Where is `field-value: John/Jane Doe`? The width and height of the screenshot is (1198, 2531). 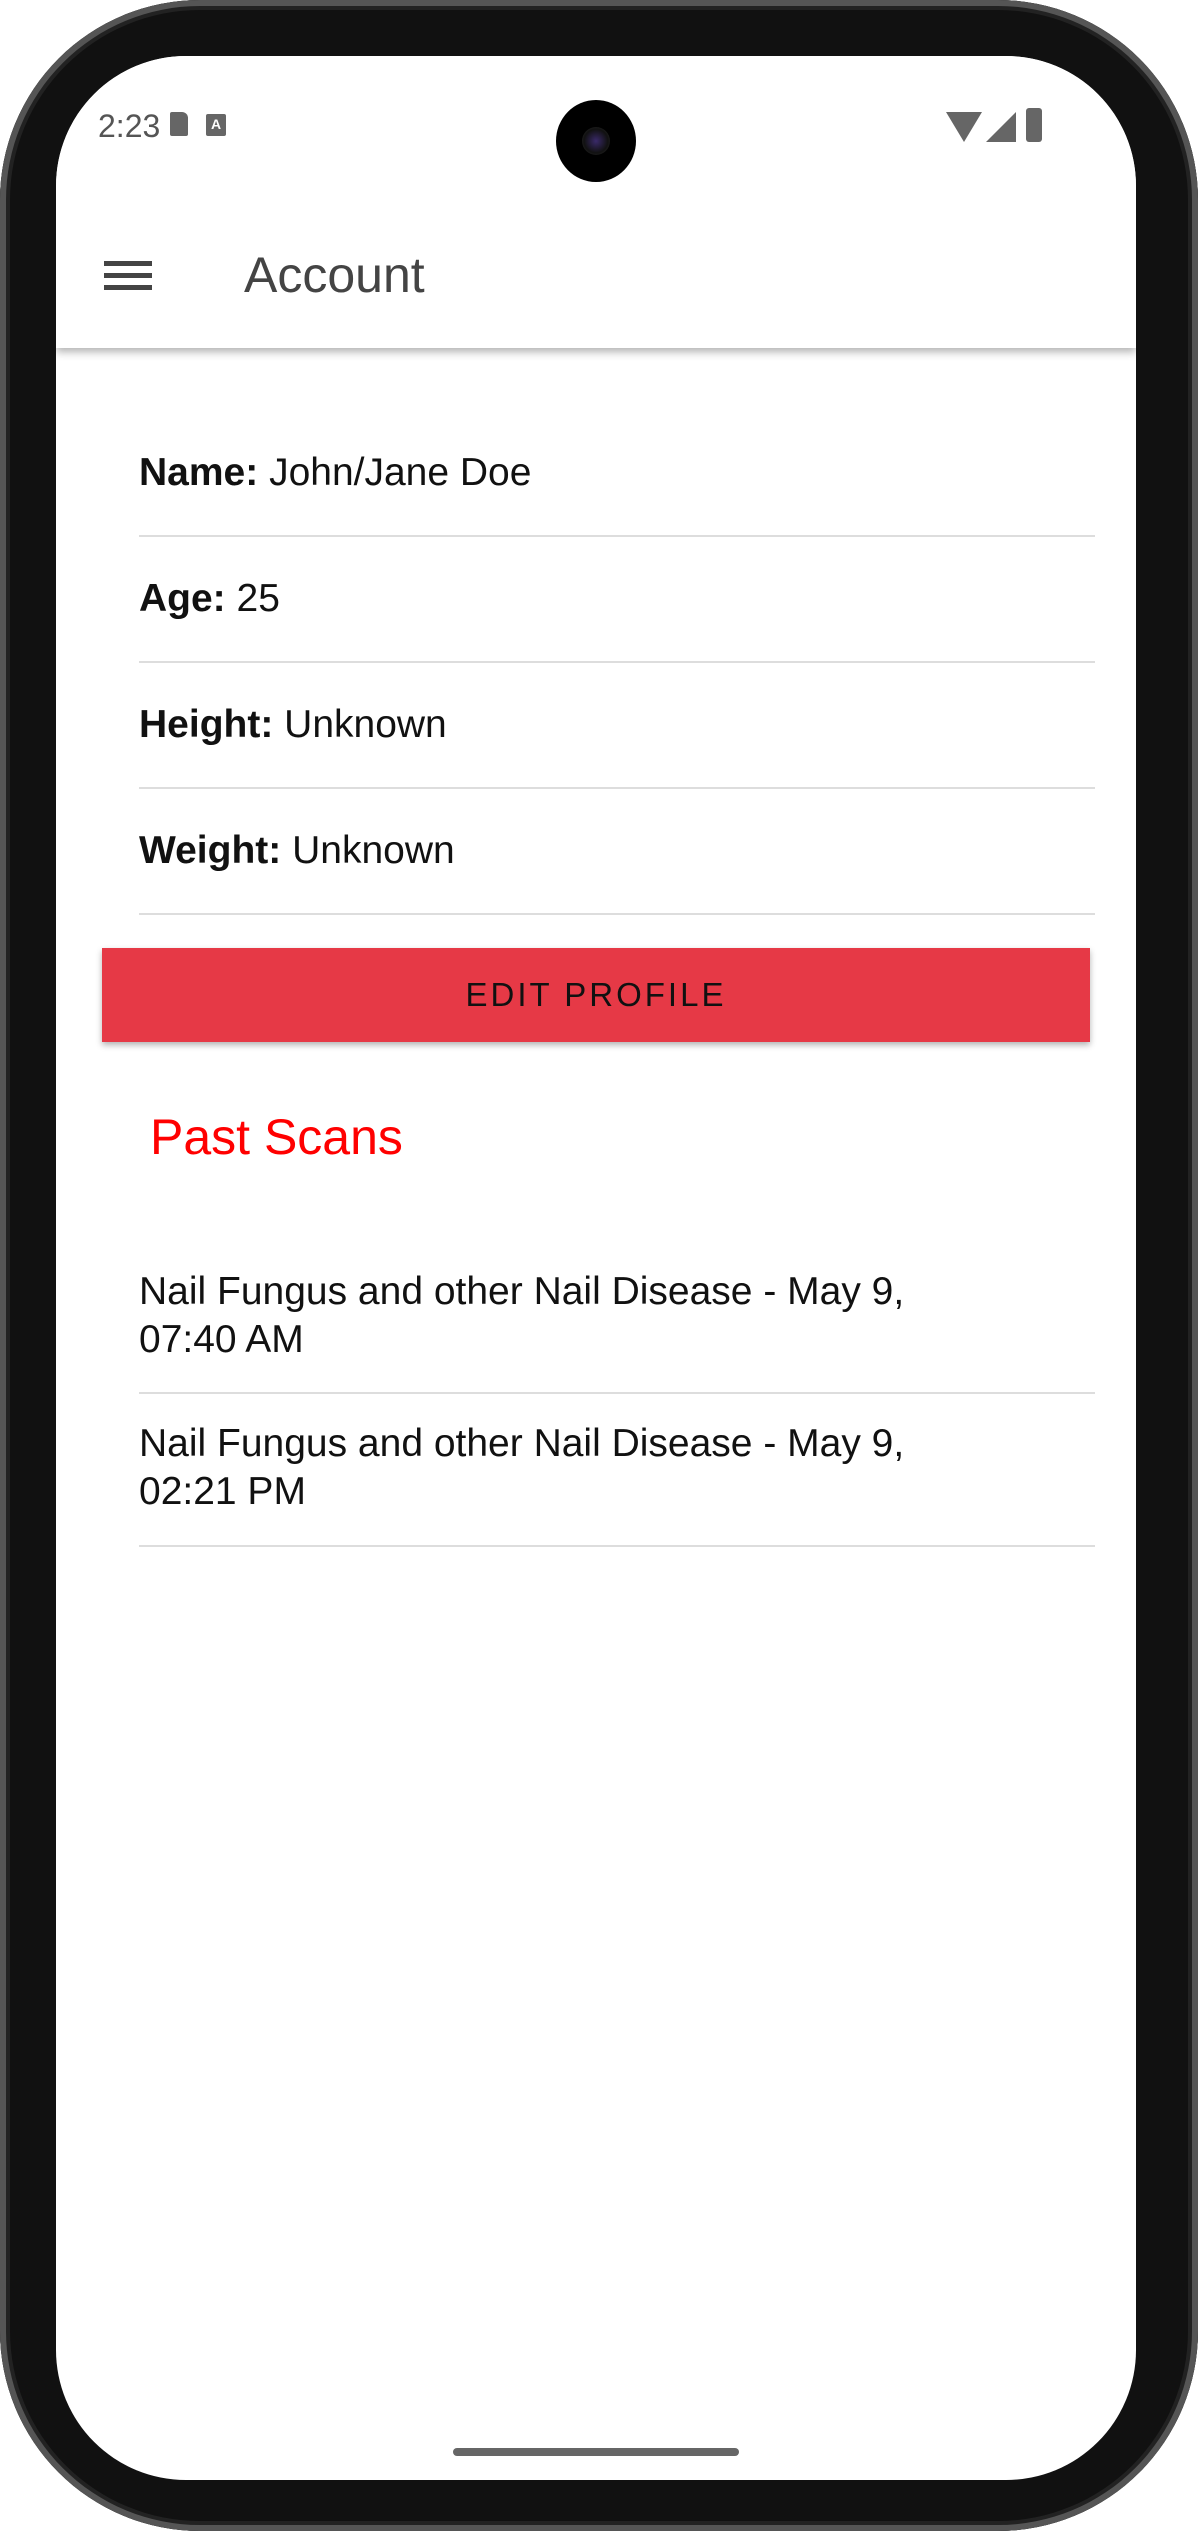
field-value: John/Jane Doe is located at coordinates (400, 472).